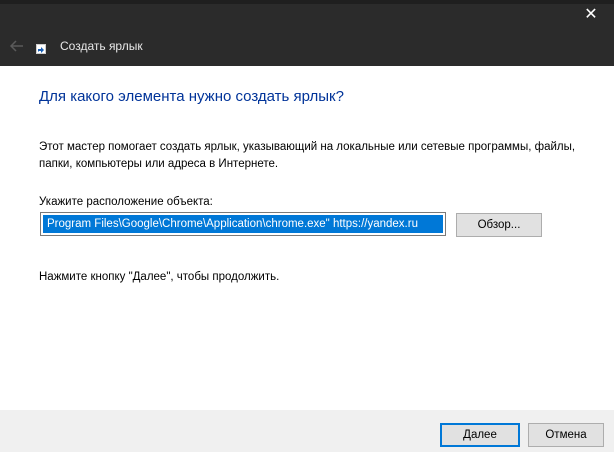  I want to click on back-button, so click(17, 46).